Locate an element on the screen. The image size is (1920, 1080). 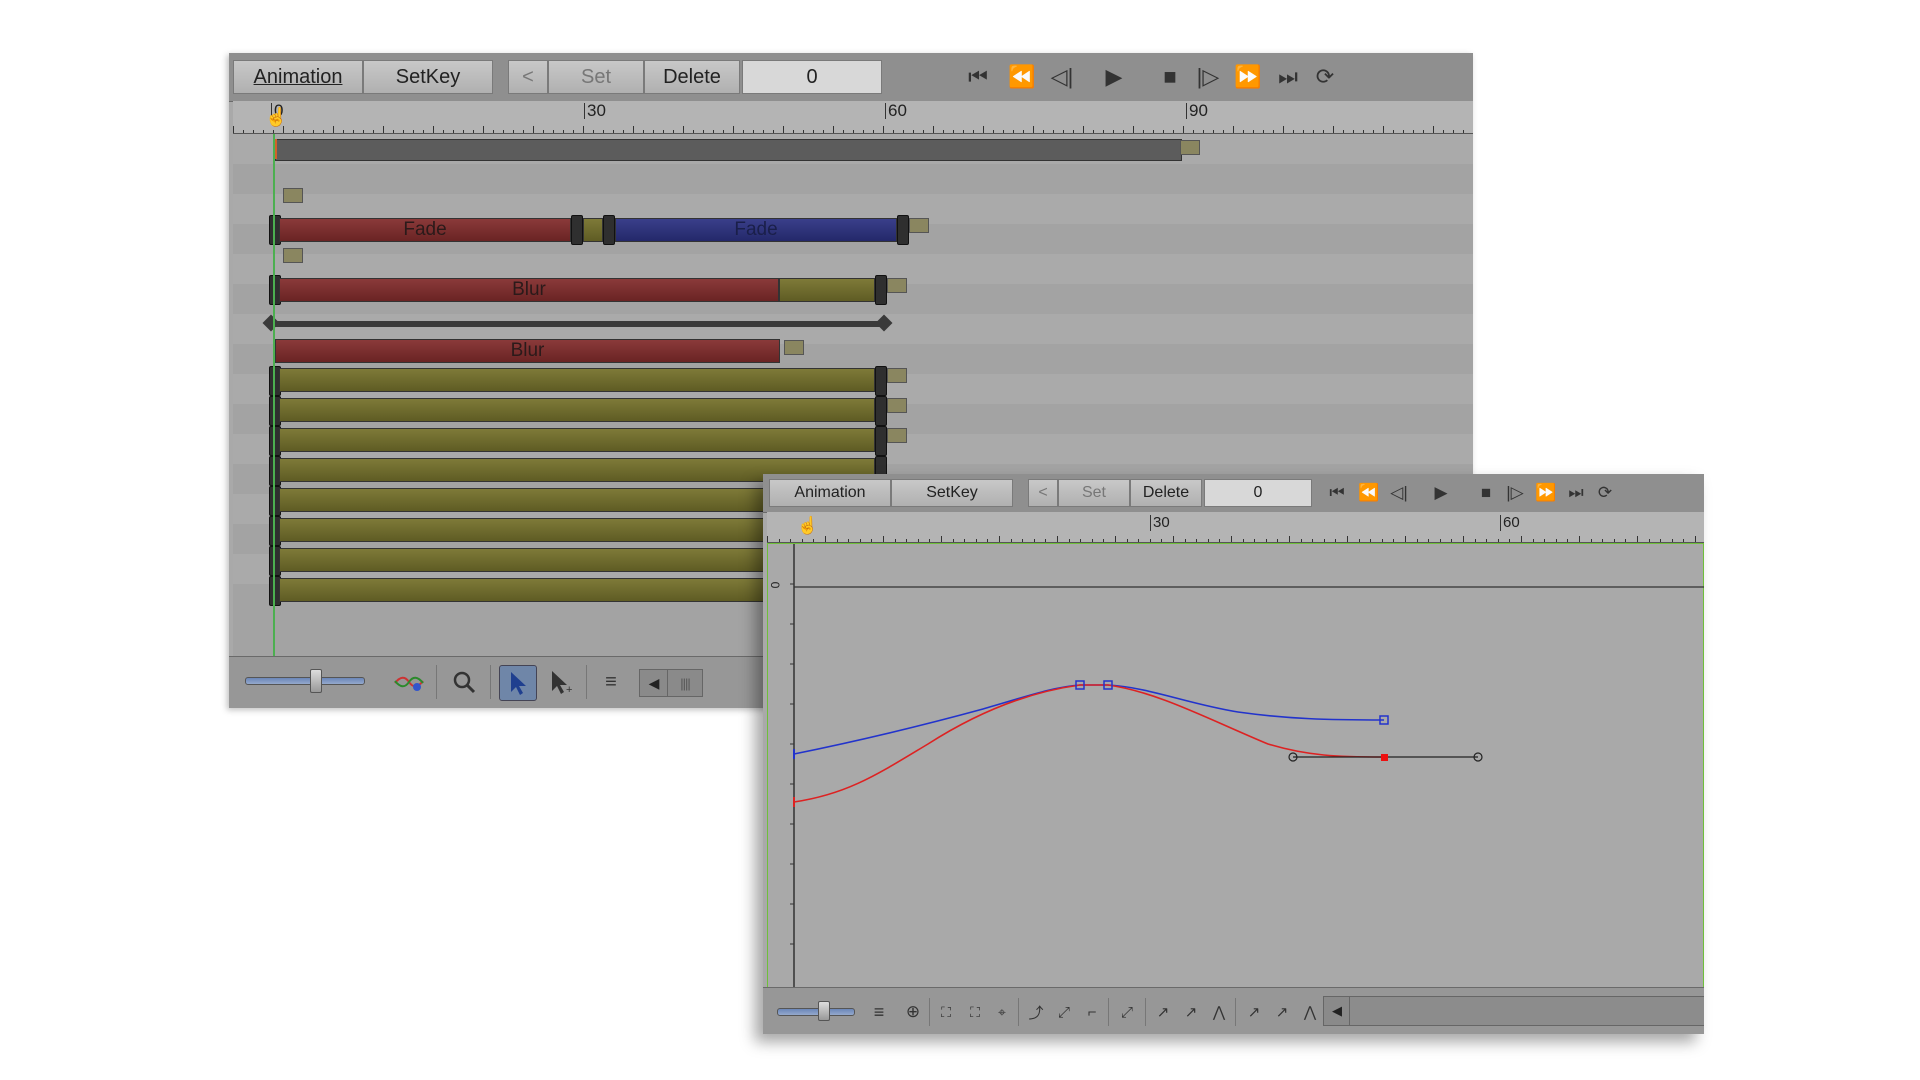
ease-out-icon: ↗ is located at coordinates (1191, 1012).